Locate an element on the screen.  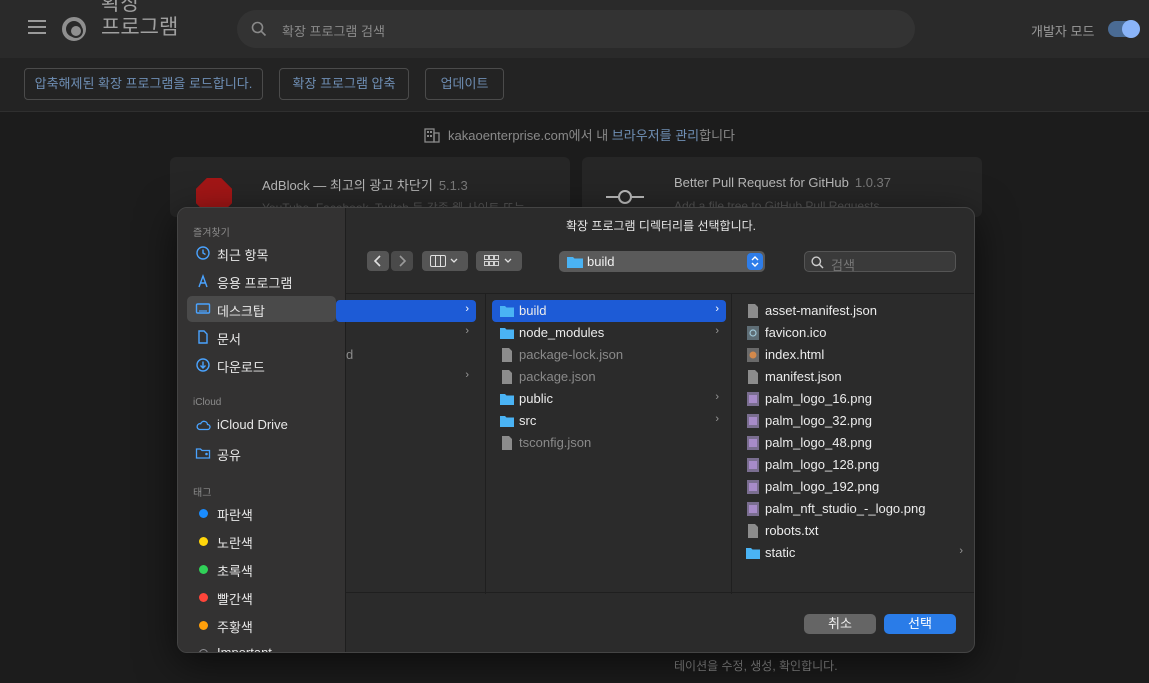
sidebar-item-shared: 공유 is located at coordinates (261, 453).